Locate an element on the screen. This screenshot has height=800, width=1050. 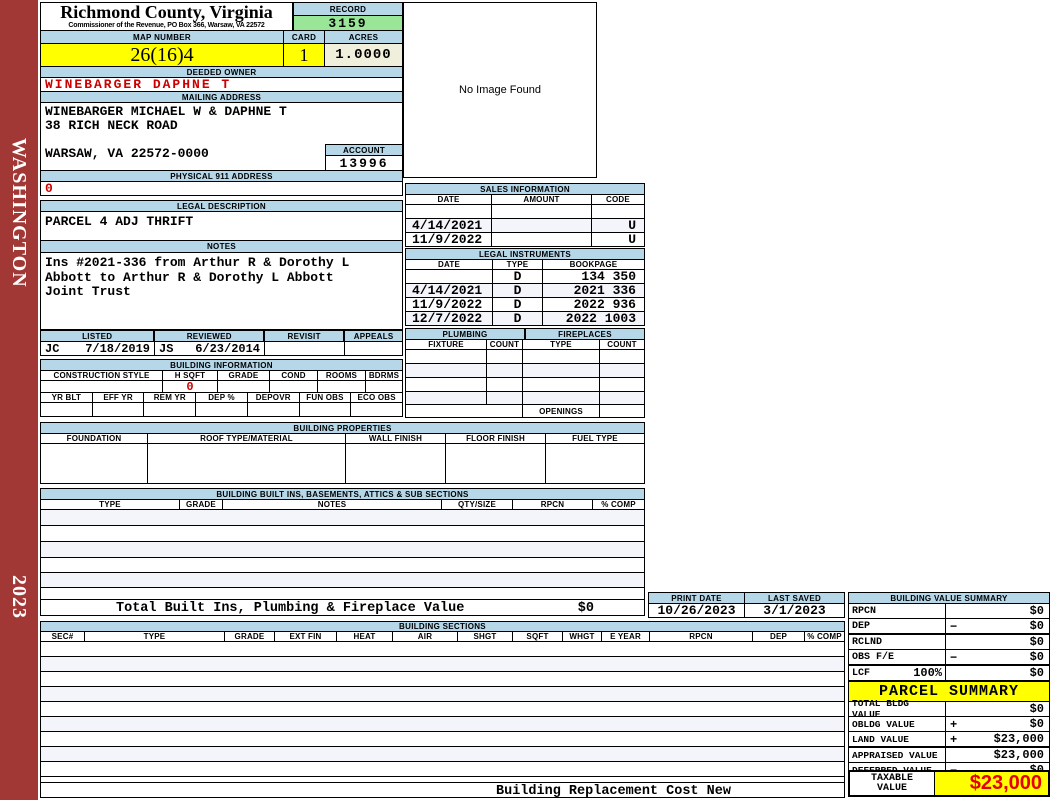
built-ins-total-value: $0 is located at coordinates (585, 608).